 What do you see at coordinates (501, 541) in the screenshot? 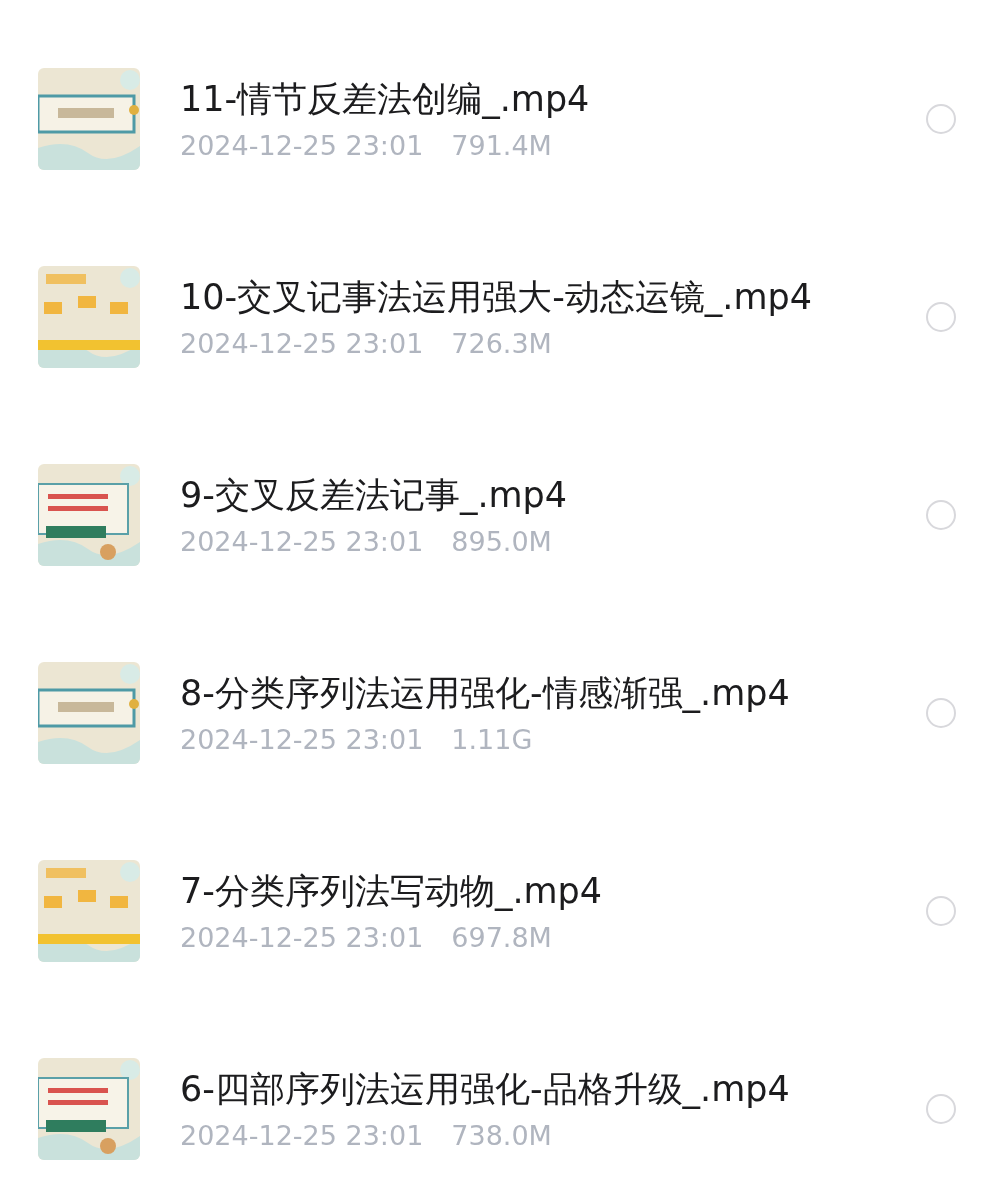
I see `file-size: 895.0M` at bounding box center [501, 541].